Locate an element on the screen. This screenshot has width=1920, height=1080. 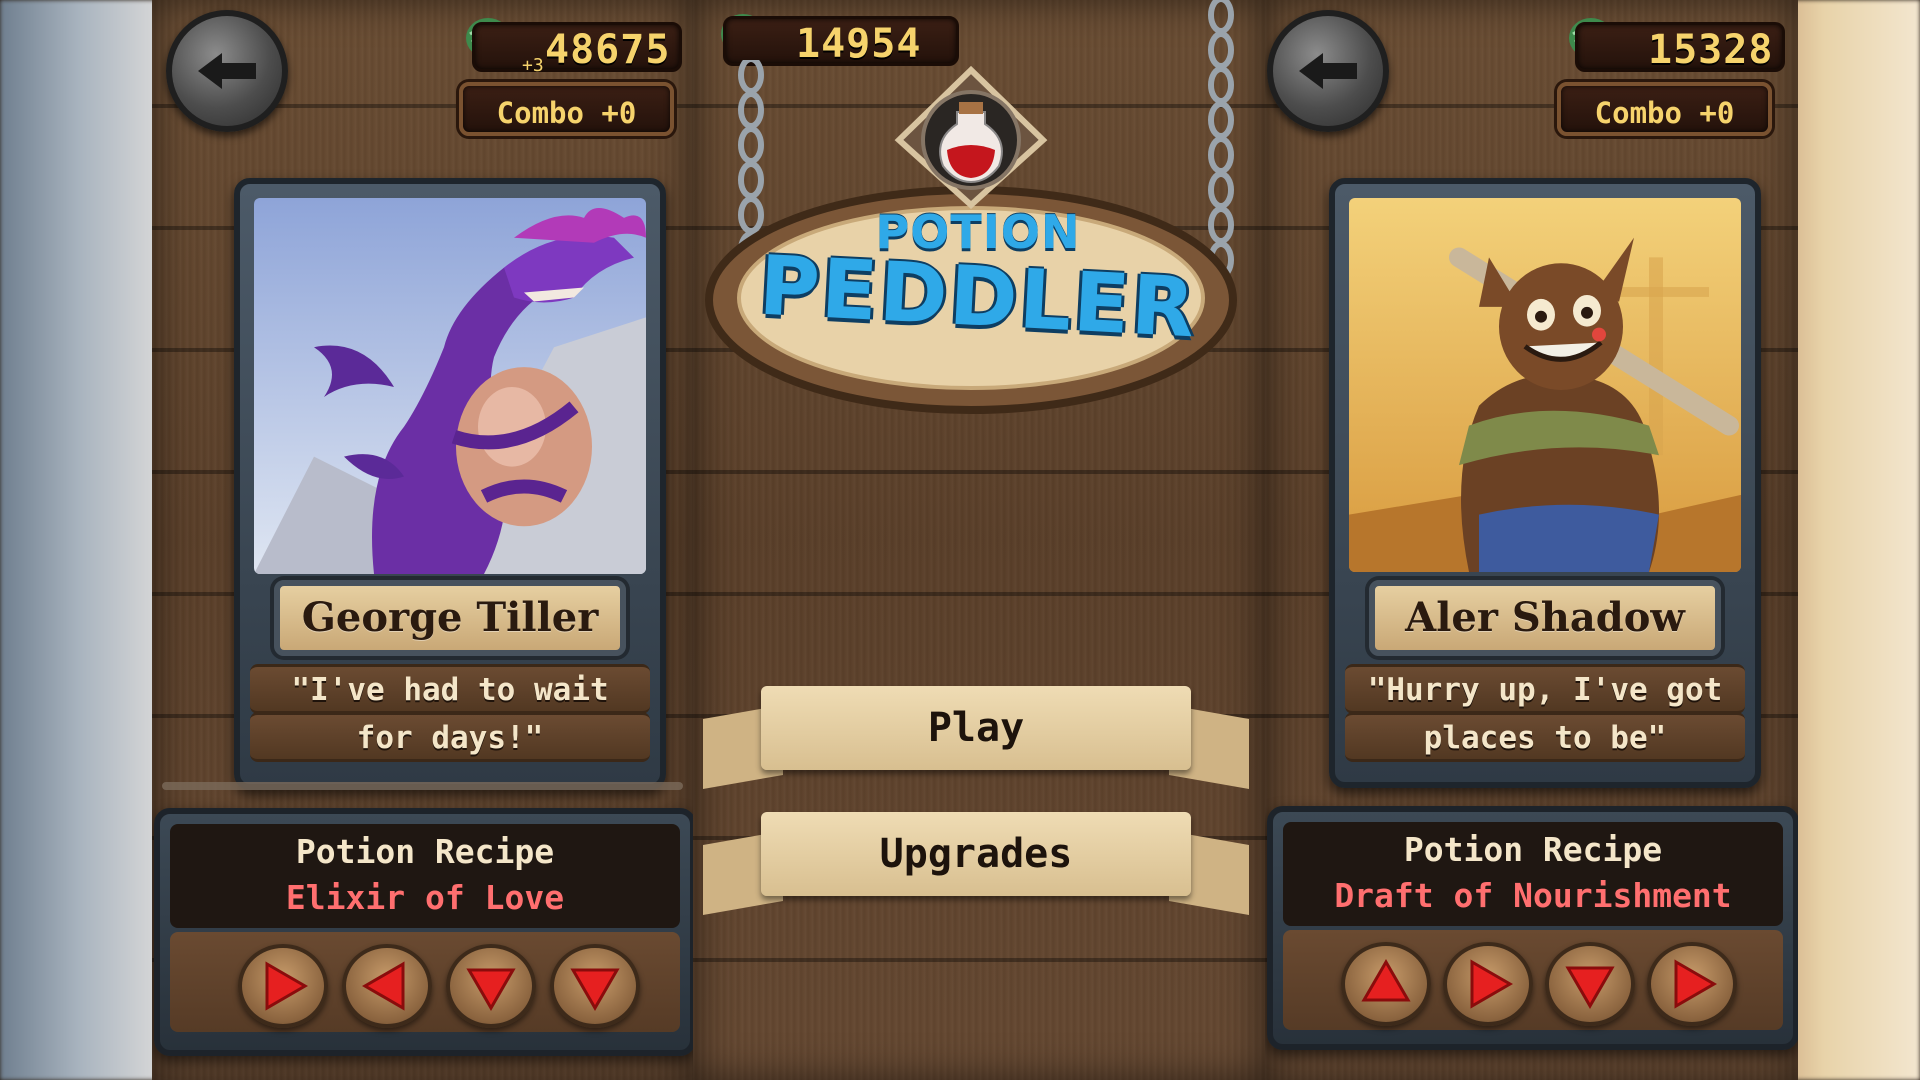
recipe-name: Draft of Nourishment is located at coordinates (1533, 895).